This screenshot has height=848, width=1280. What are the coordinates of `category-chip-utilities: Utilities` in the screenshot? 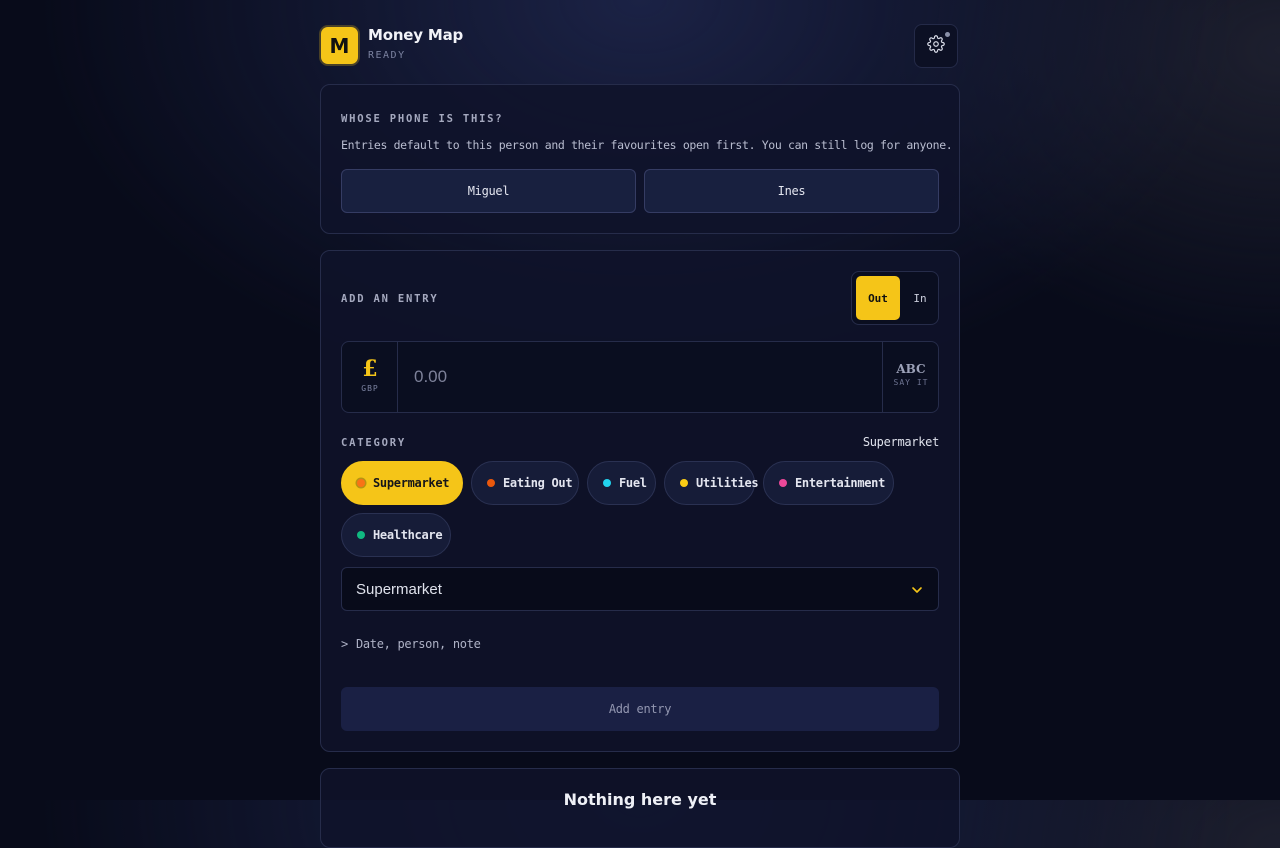 It's located at (711, 483).